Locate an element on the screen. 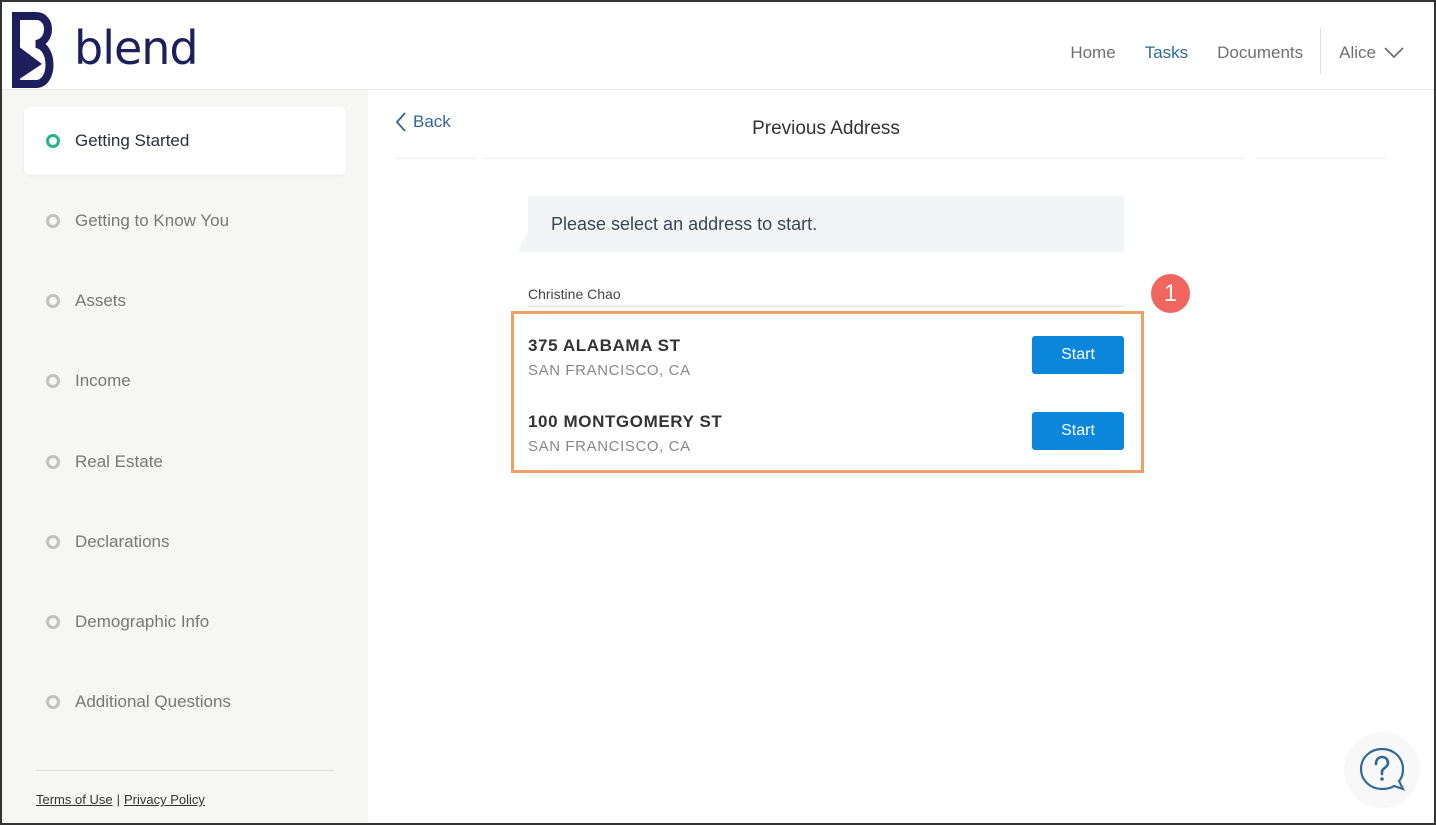 This screenshot has width=1436, height=825. sidebar-item-label: Real Estate is located at coordinates (119, 461).